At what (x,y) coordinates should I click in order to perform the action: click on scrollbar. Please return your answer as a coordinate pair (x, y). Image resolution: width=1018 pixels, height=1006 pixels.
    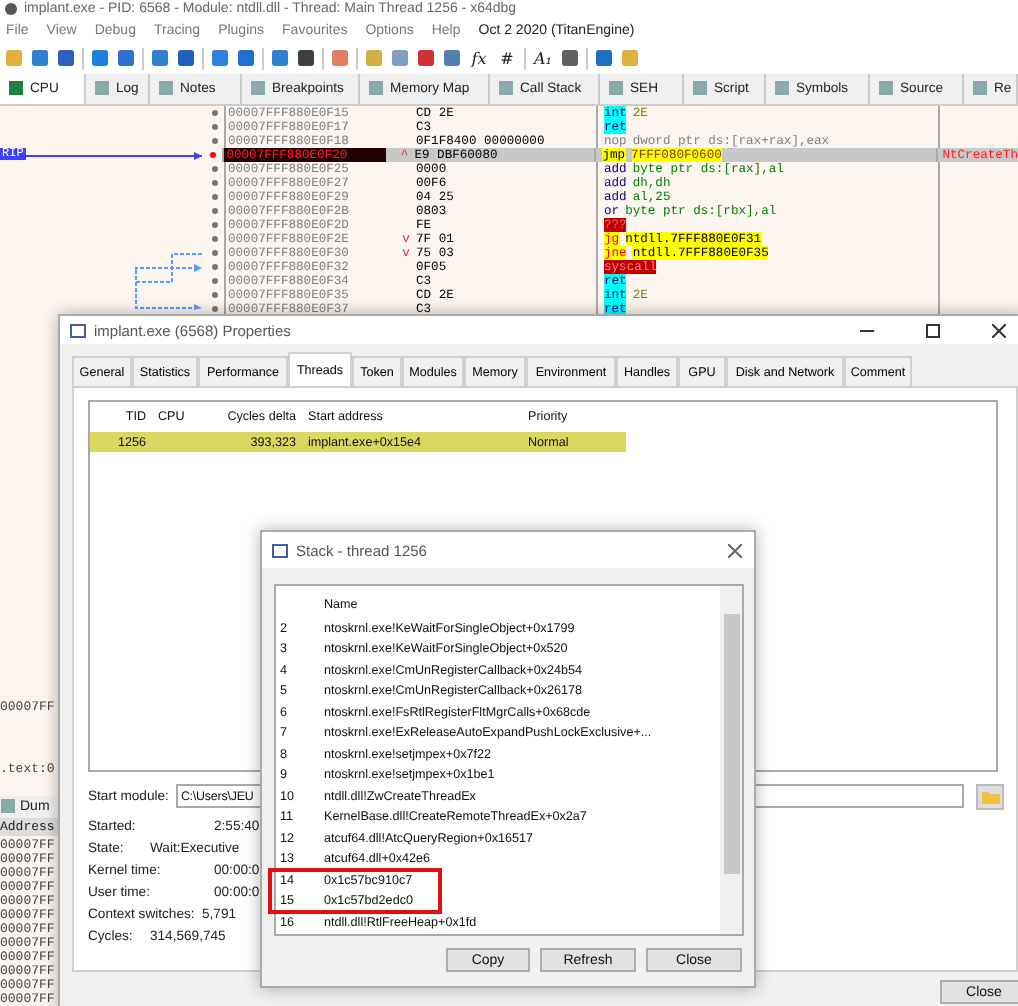
    Looking at the image, I should click on (731, 760).